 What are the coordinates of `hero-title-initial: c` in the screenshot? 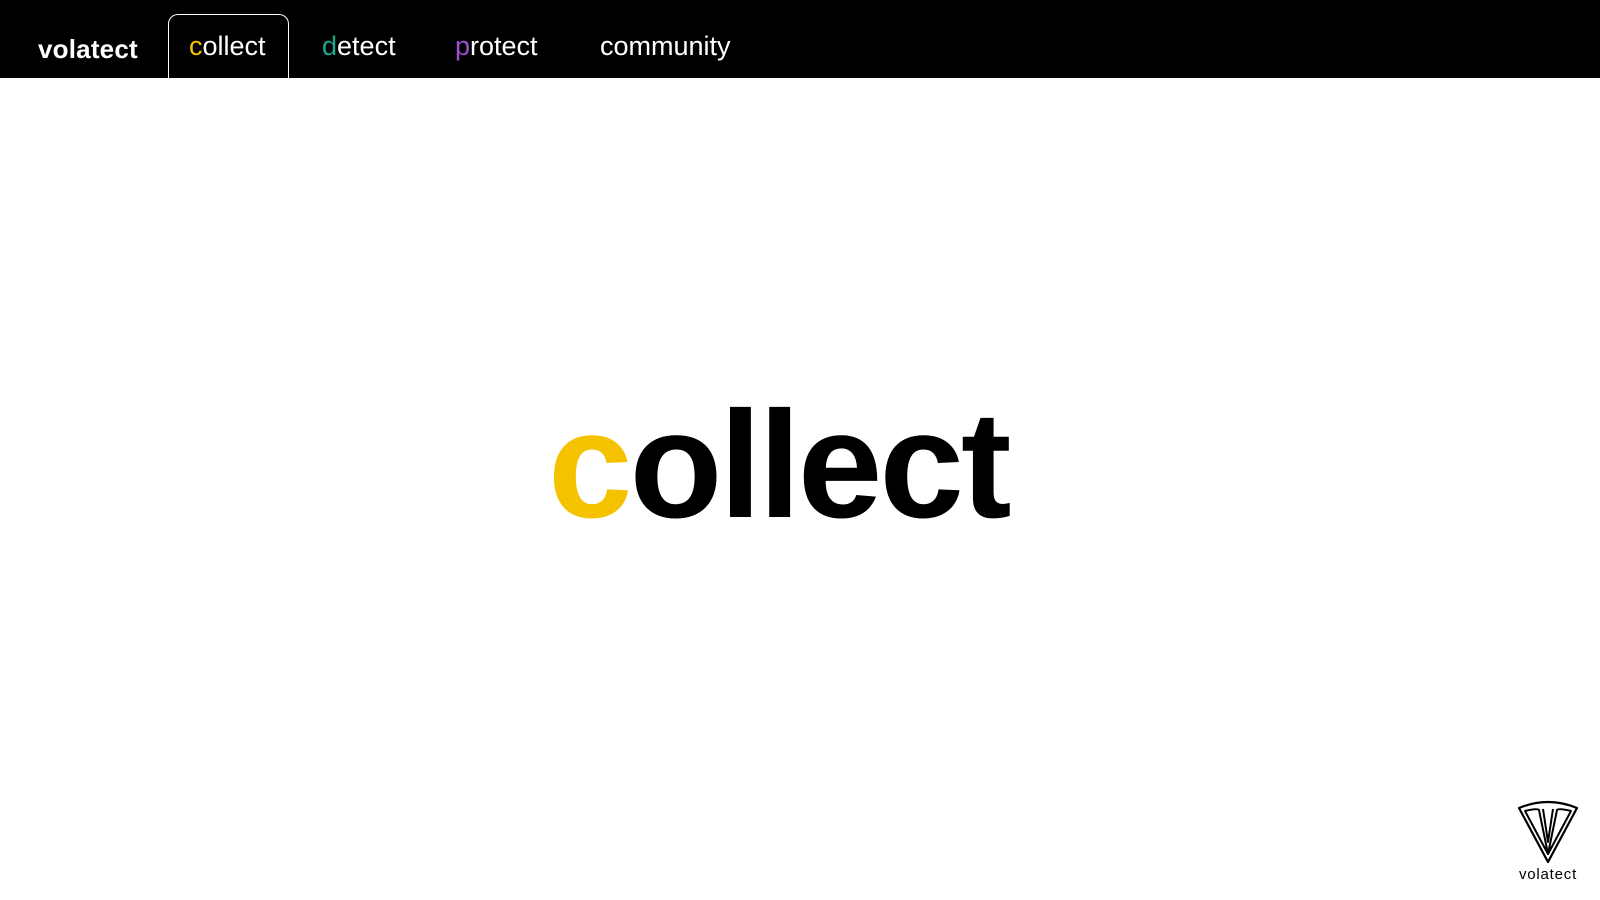 It's located at (590, 465).